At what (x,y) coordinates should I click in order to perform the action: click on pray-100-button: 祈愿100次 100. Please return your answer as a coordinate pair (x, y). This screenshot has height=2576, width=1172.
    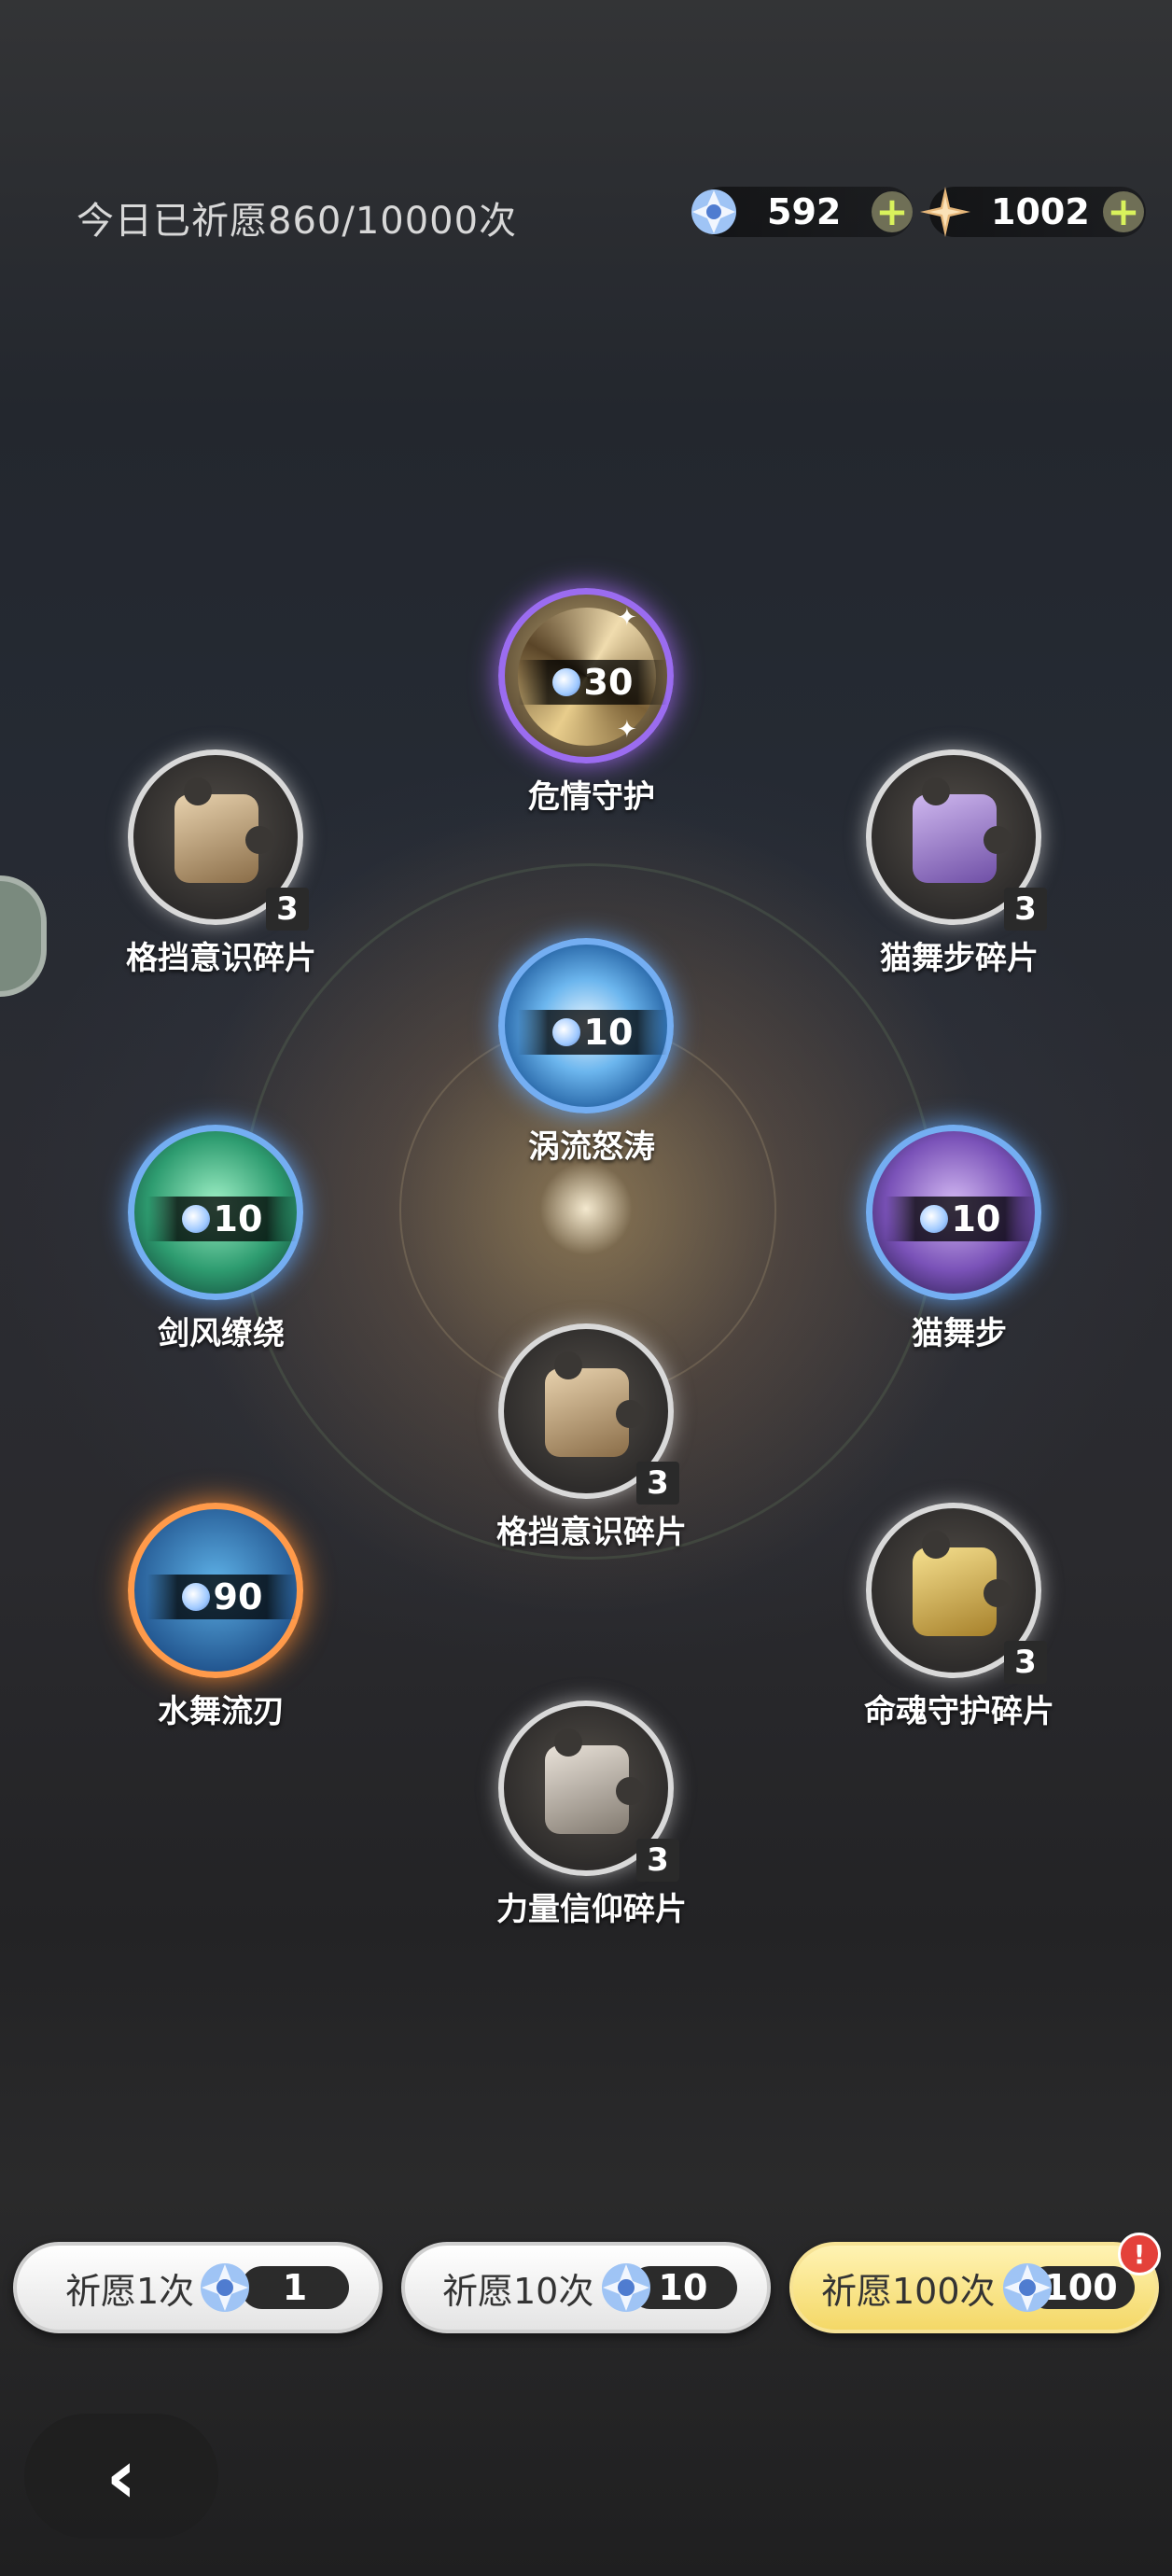
    Looking at the image, I should click on (974, 2287).